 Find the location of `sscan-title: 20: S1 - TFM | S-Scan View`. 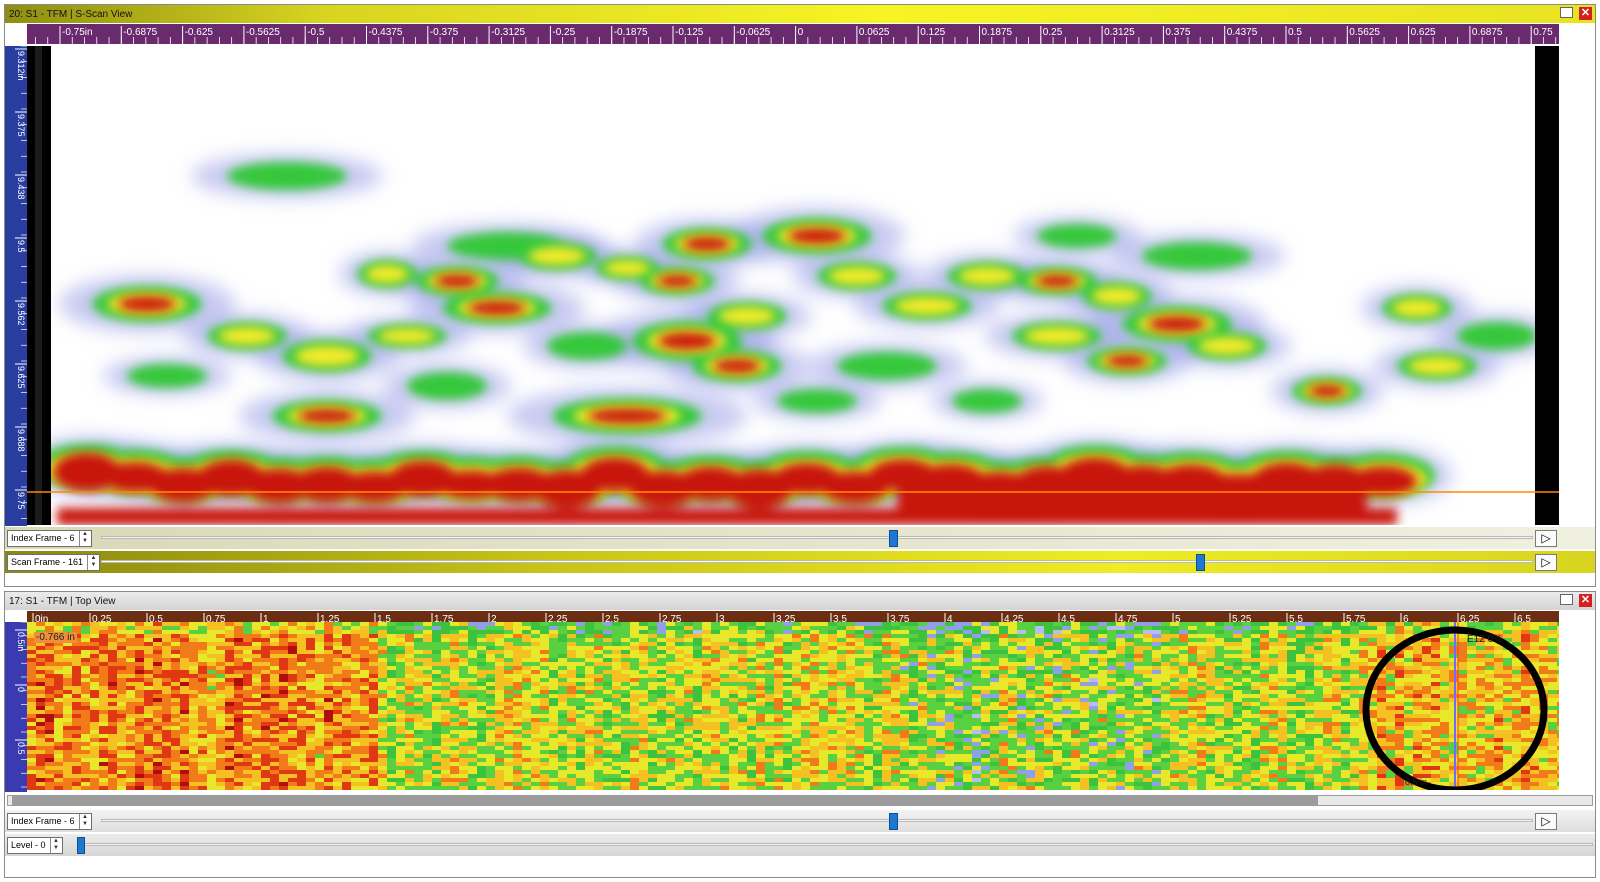

sscan-title: 20: S1 - TFM | S-Scan View is located at coordinates (71, 14).